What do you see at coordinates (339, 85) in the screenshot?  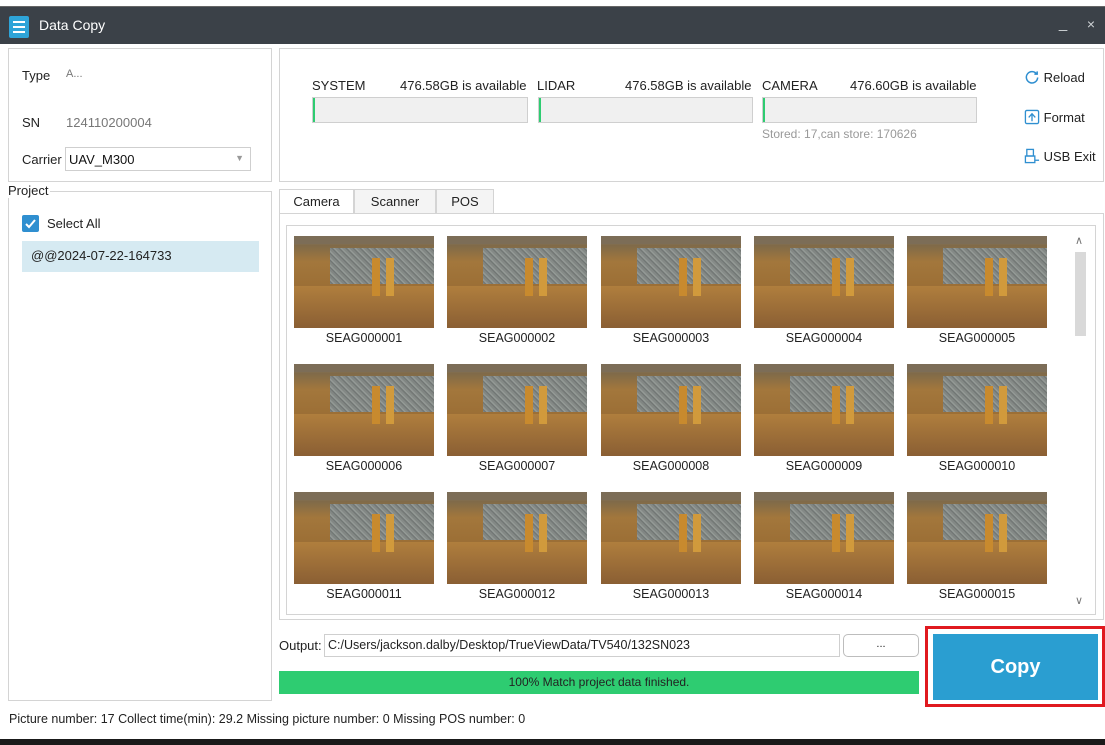 I see `system-label: SYSTEM` at bounding box center [339, 85].